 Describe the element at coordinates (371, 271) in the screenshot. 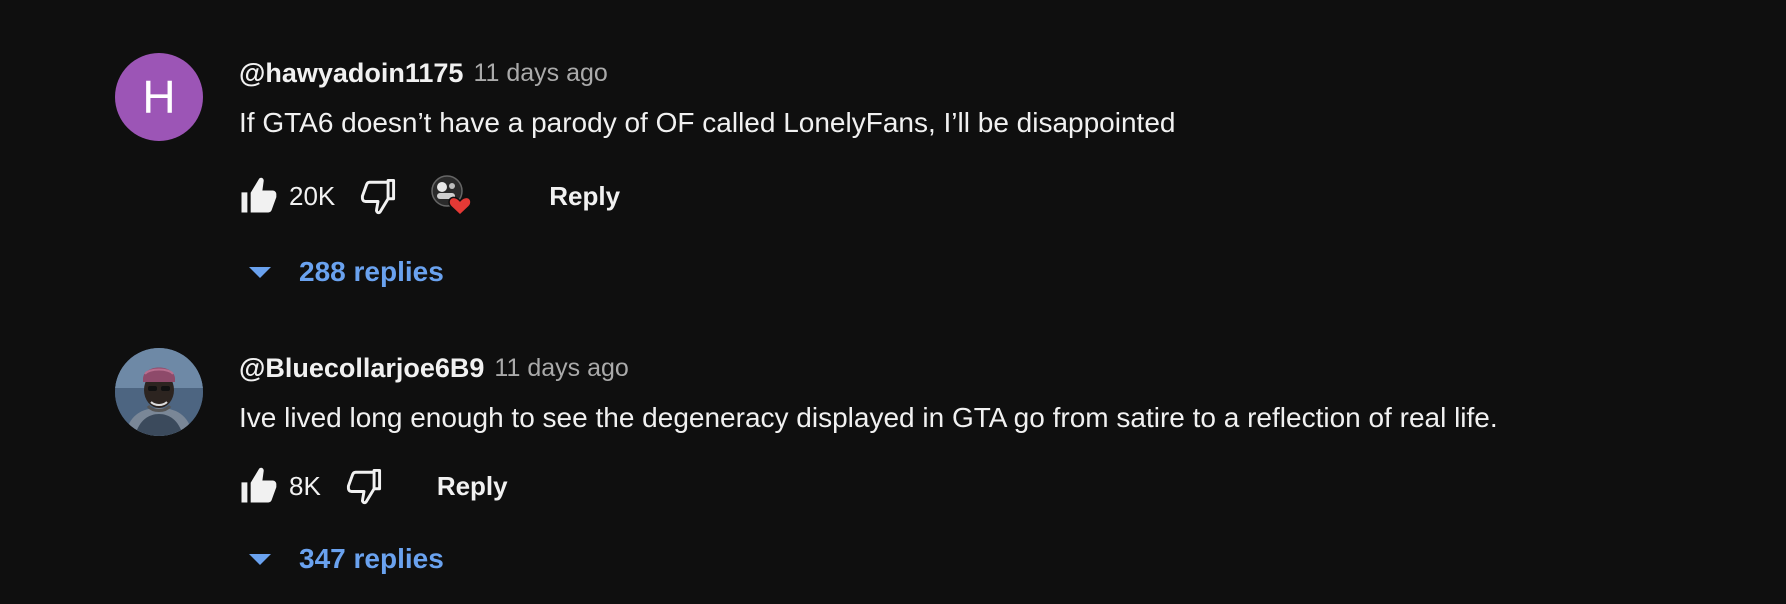

I see `replies-count-label: 288 replies` at that location.